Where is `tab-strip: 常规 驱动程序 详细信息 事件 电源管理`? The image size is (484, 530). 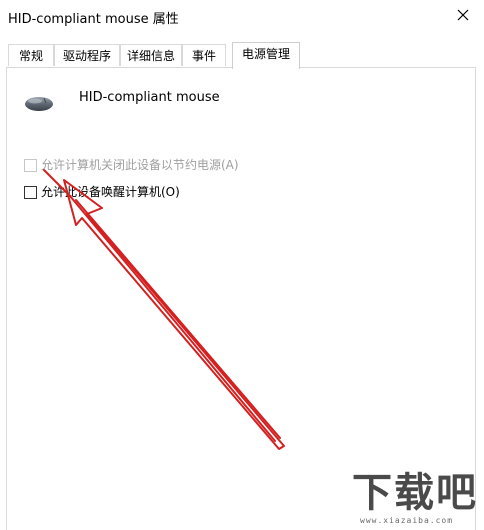 tab-strip: 常规 驱动程序 详细信息 事件 电源管理 is located at coordinates (242, 55).